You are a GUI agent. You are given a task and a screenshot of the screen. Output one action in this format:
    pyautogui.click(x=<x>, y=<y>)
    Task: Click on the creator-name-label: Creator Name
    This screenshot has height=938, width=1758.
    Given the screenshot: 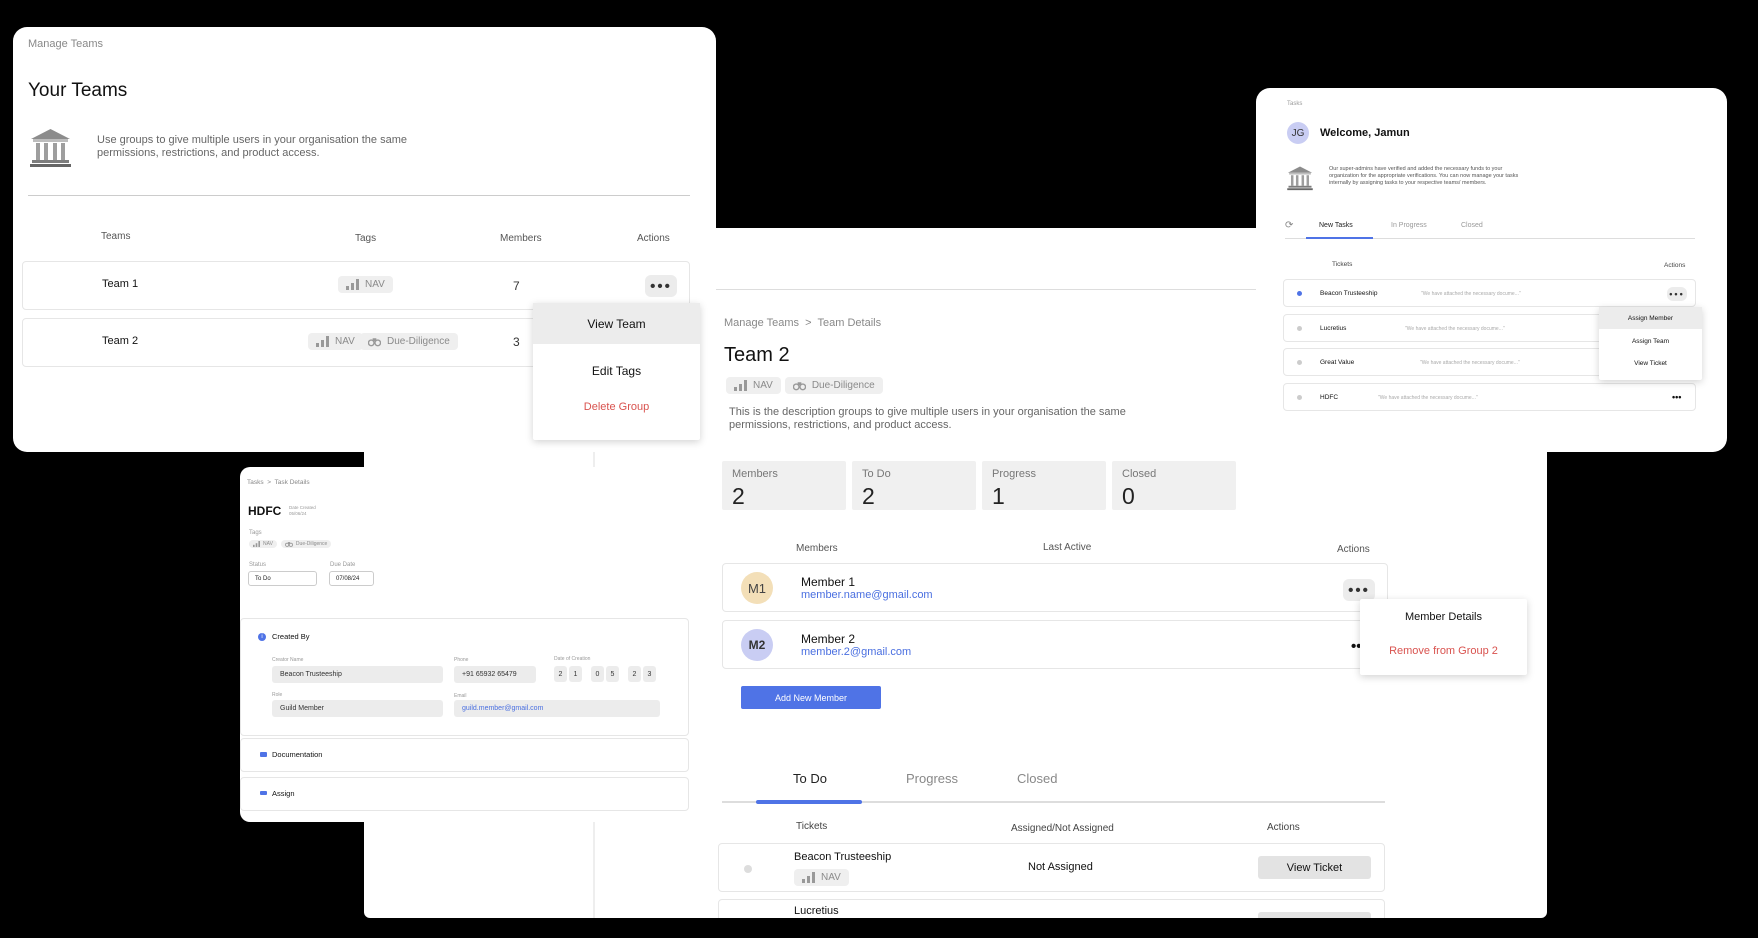 What is the action you would take?
    pyautogui.click(x=288, y=660)
    